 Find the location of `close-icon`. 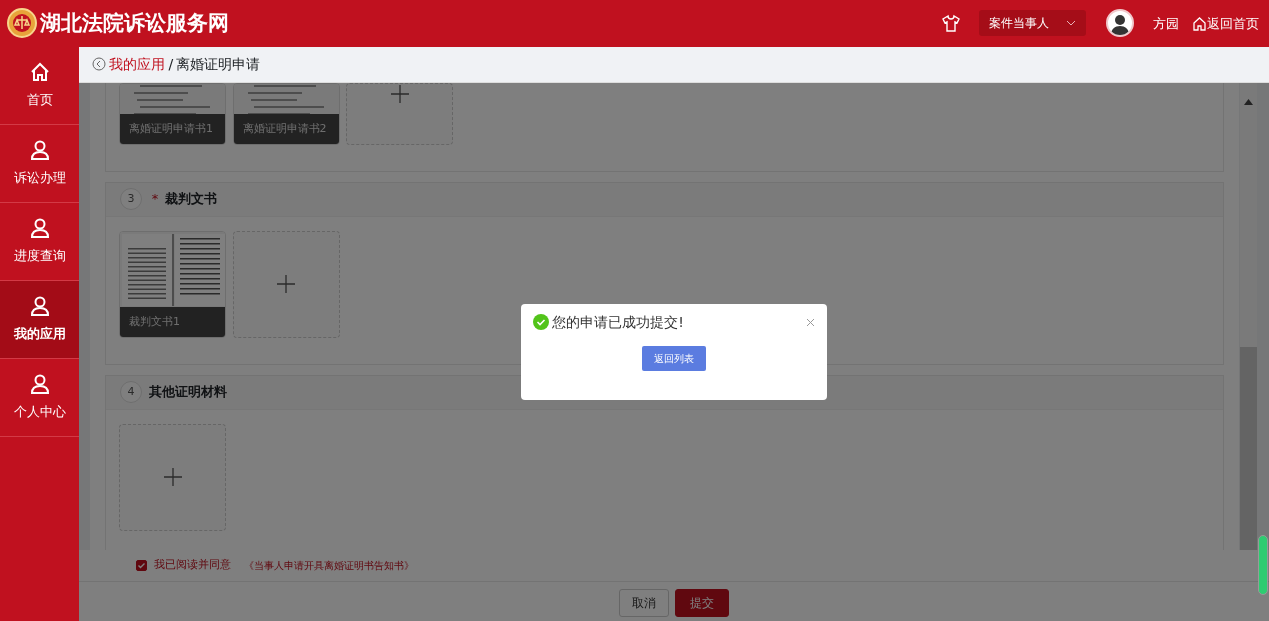

close-icon is located at coordinates (810, 322).